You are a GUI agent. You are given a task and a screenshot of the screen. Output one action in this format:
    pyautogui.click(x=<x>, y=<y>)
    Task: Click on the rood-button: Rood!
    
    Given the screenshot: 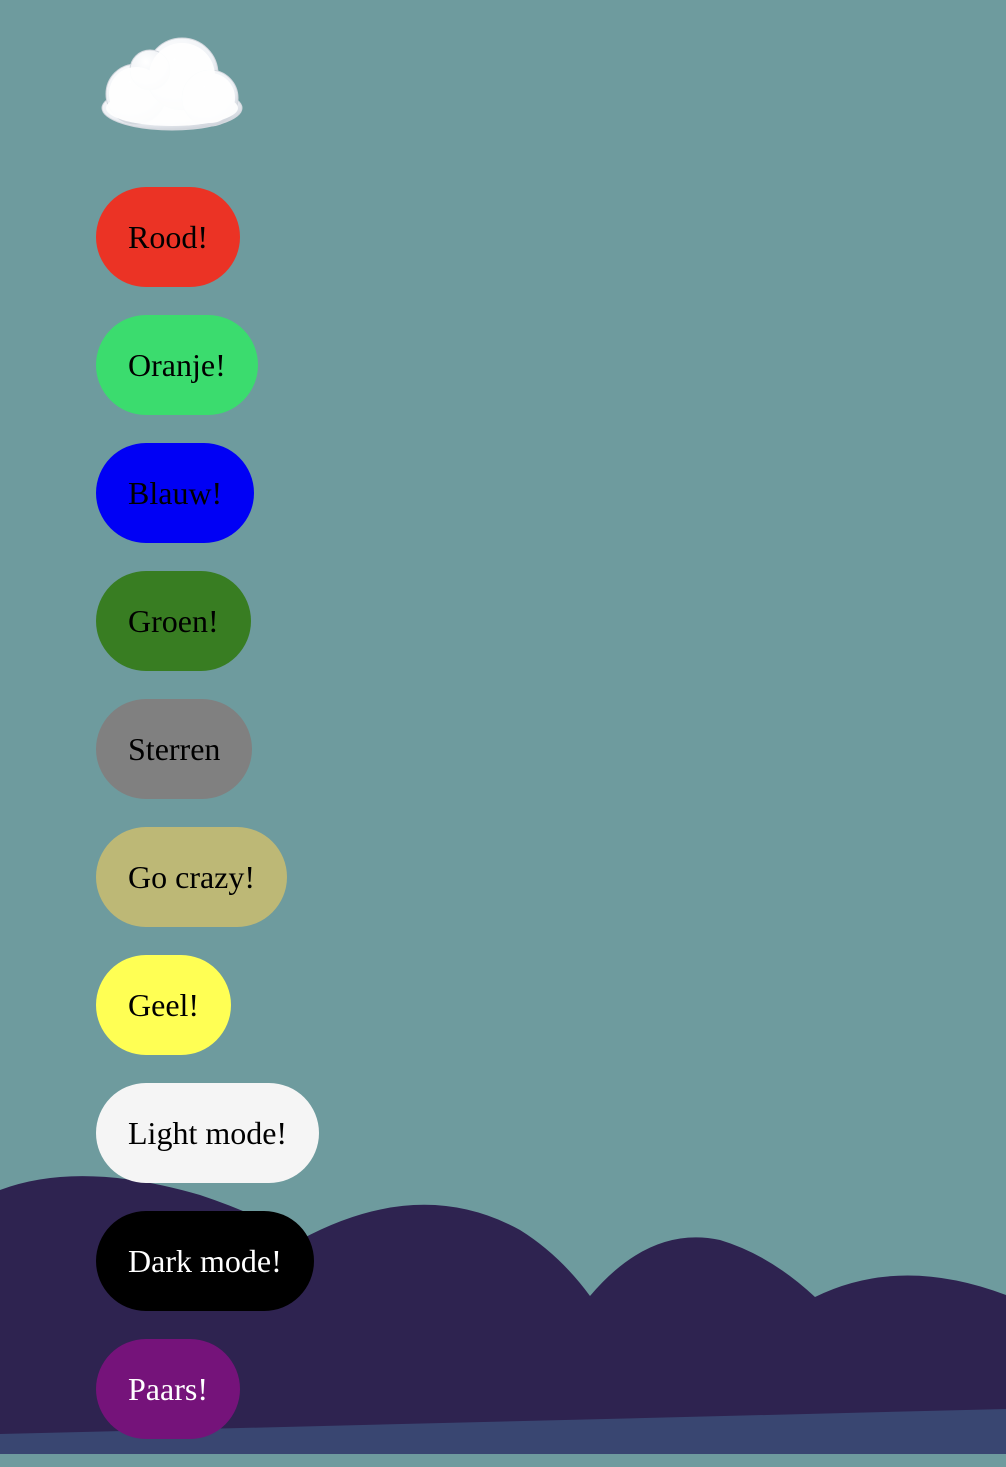 What is the action you would take?
    pyautogui.click(x=168, y=237)
    